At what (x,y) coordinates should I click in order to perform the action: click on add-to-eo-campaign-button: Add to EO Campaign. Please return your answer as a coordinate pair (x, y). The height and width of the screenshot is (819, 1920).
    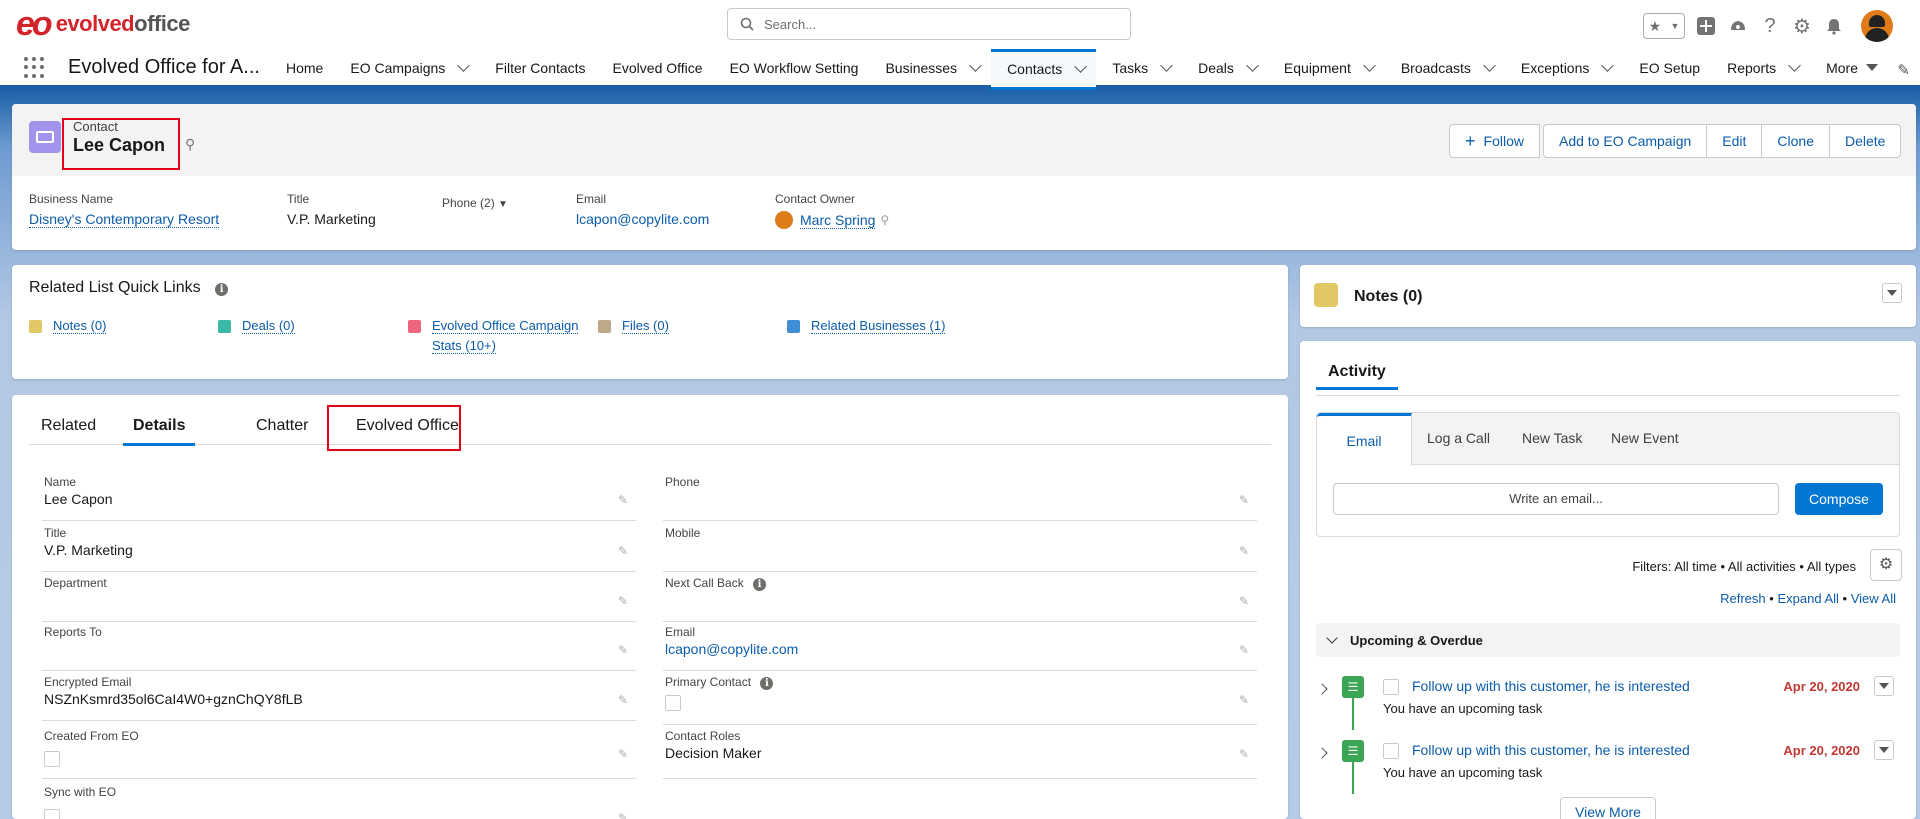
    Looking at the image, I should click on (1625, 141).